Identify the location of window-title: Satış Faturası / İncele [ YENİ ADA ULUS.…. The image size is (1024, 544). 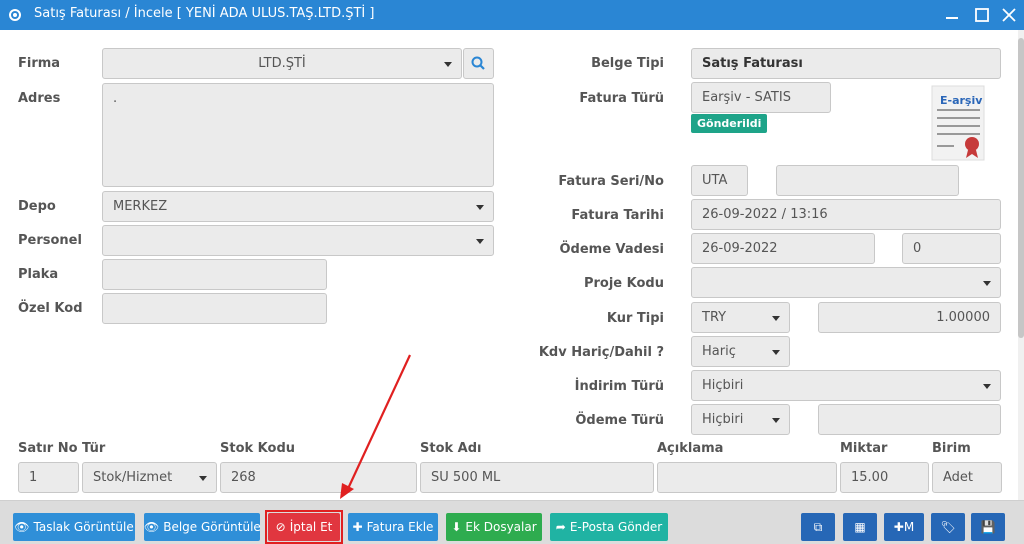
(204, 13).